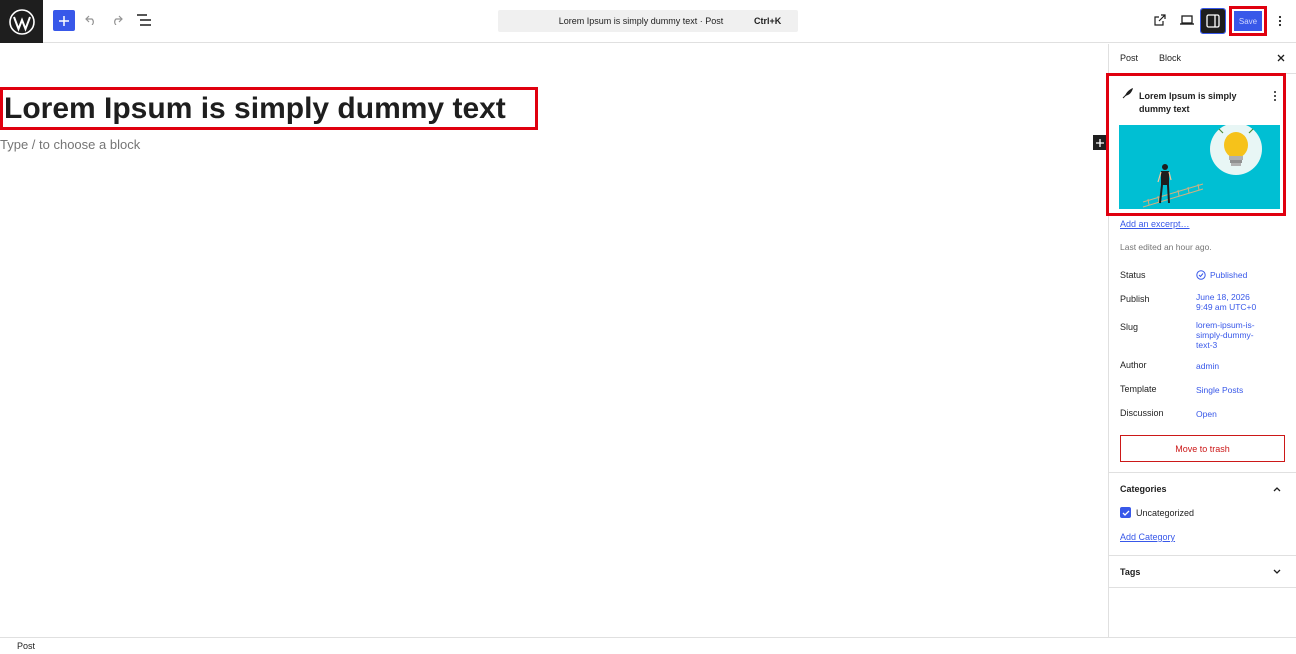  Describe the element at coordinates (1277, 572) in the screenshot. I see `chevron-down-icon` at that location.